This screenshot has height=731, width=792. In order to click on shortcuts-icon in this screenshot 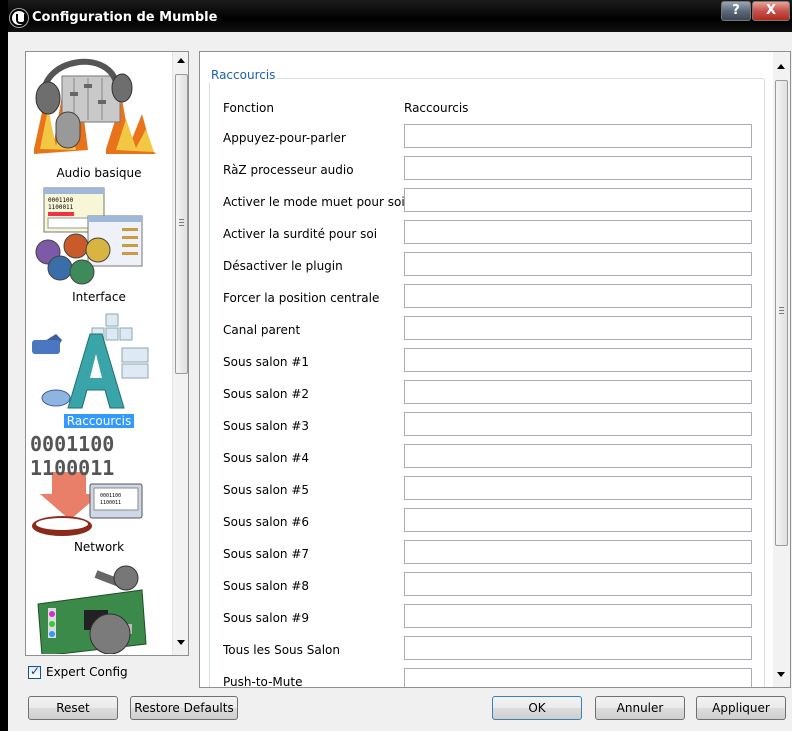, I will do `click(90, 361)`.